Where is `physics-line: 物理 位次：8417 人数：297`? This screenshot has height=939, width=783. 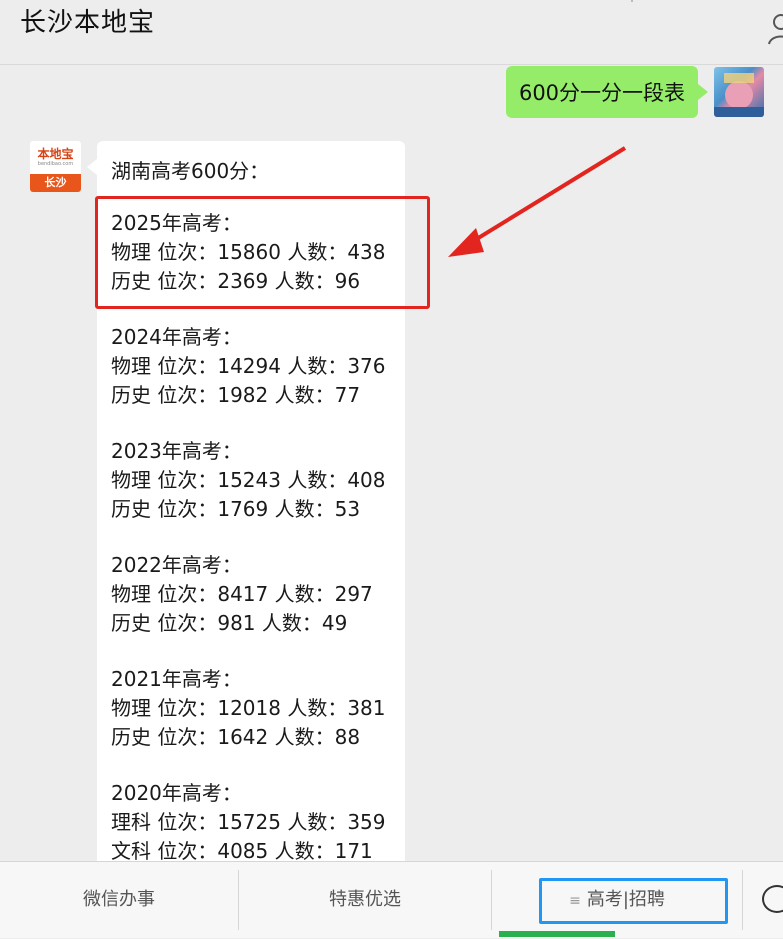 physics-line: 物理 位次：8417 人数：297 is located at coordinates (242, 594).